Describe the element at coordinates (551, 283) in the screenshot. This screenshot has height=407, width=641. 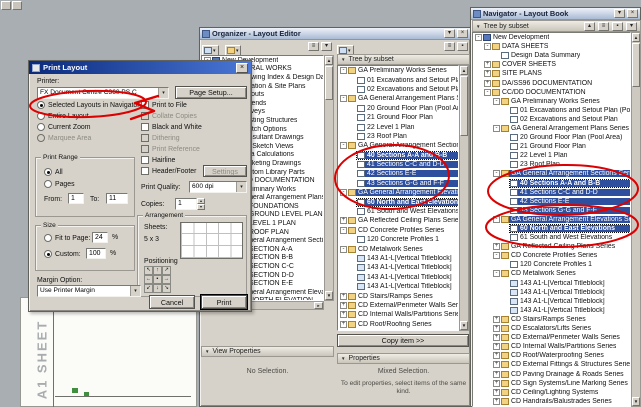
I see `navigator-row: 143 A1-L[Vertical Titleblock]` at that location.